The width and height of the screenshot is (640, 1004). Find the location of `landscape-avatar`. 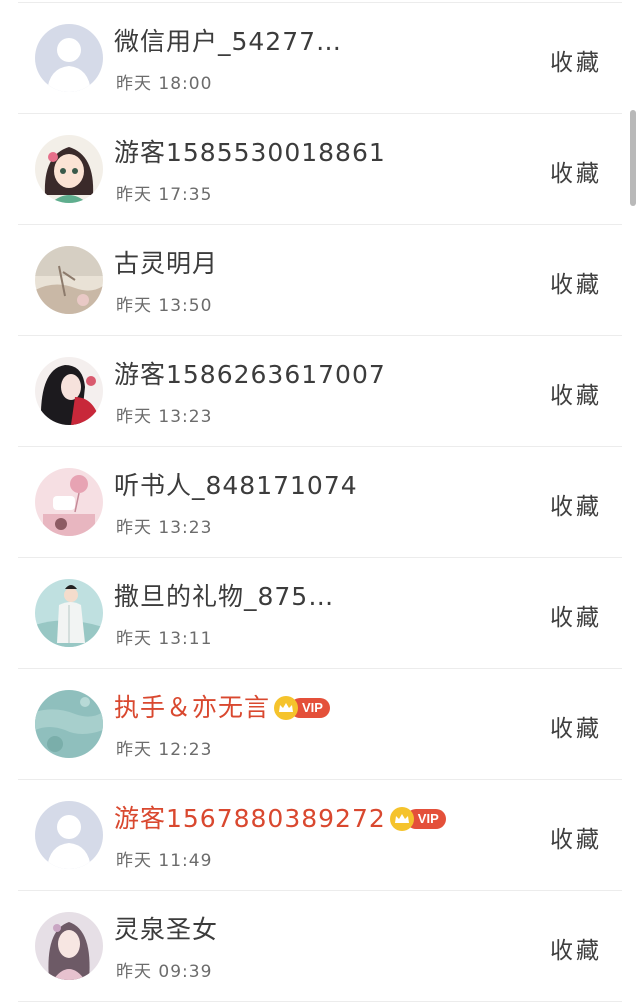

landscape-avatar is located at coordinates (69, 280).